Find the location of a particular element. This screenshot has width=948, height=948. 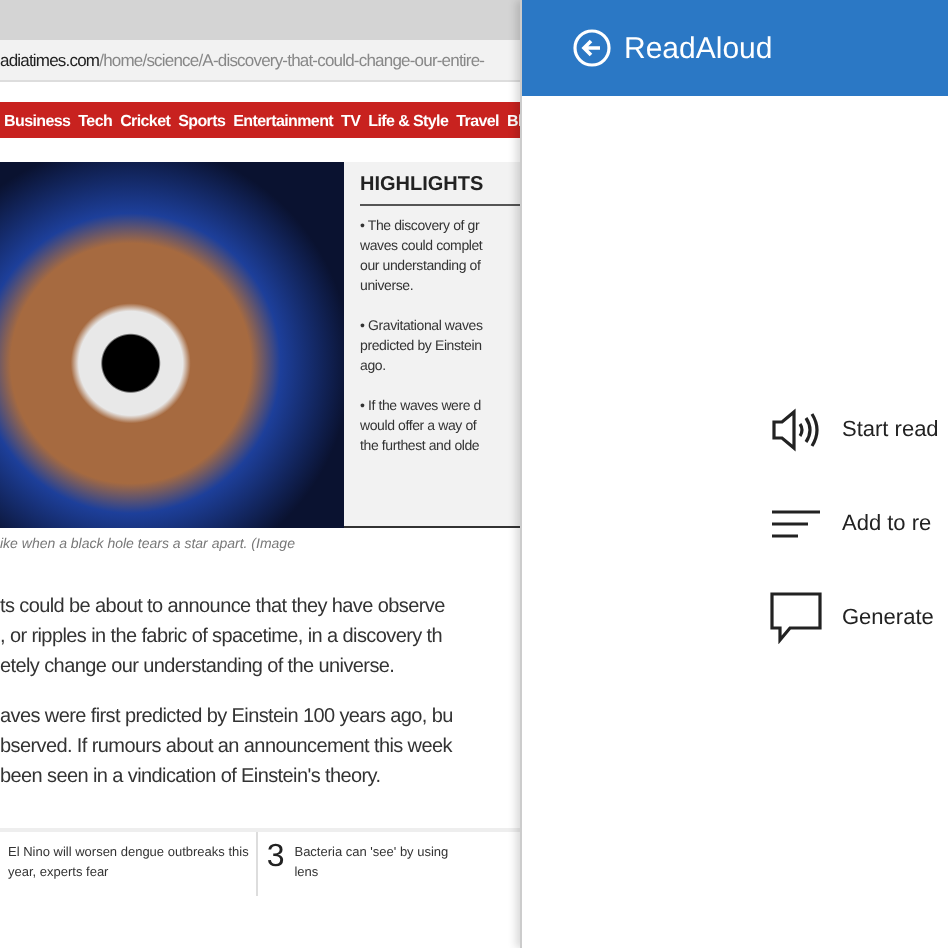

back-icon is located at coordinates (592, 48).